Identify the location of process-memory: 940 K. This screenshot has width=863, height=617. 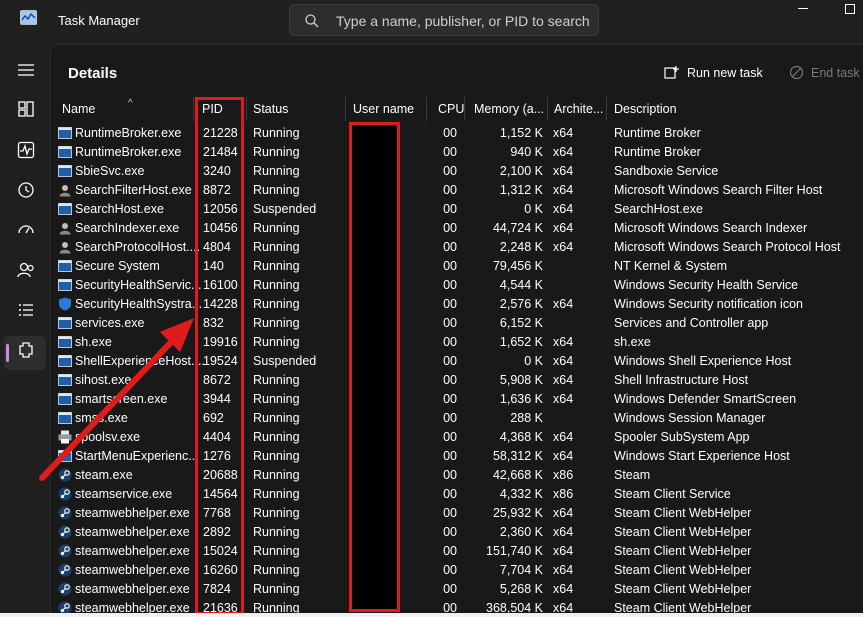
(526, 152).